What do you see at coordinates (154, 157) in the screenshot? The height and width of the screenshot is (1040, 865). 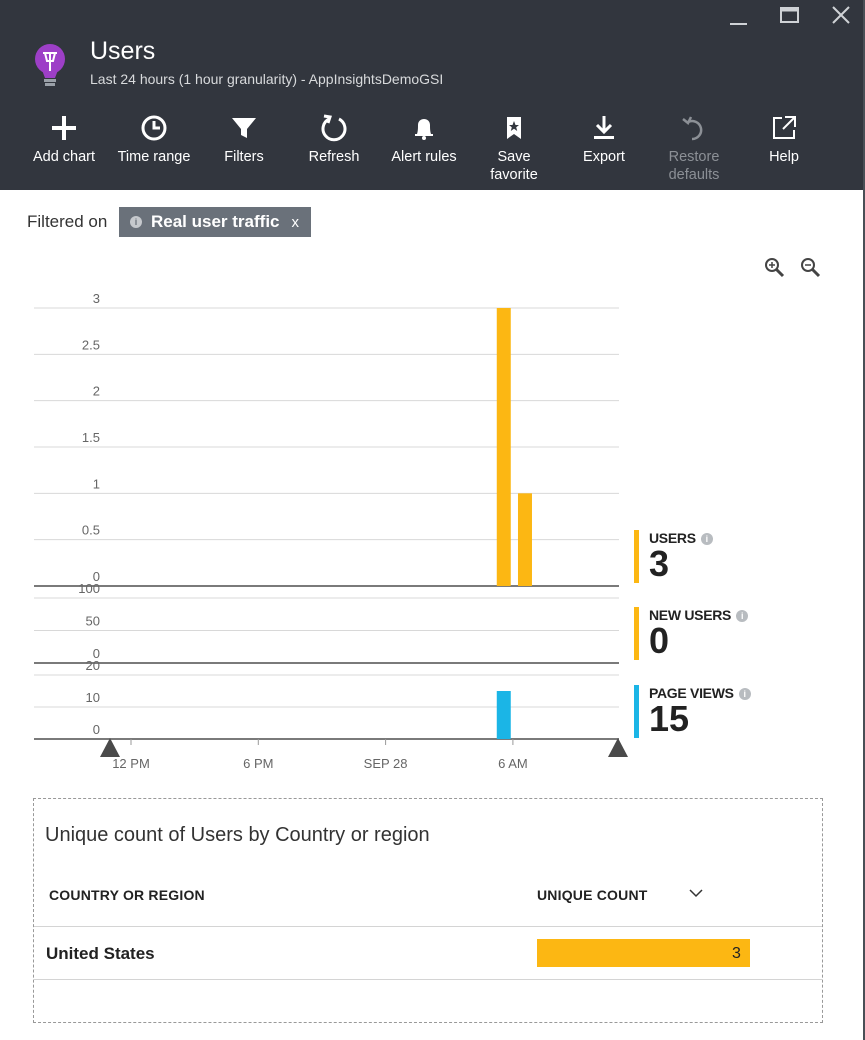 I see `time-range-label: Time range` at bounding box center [154, 157].